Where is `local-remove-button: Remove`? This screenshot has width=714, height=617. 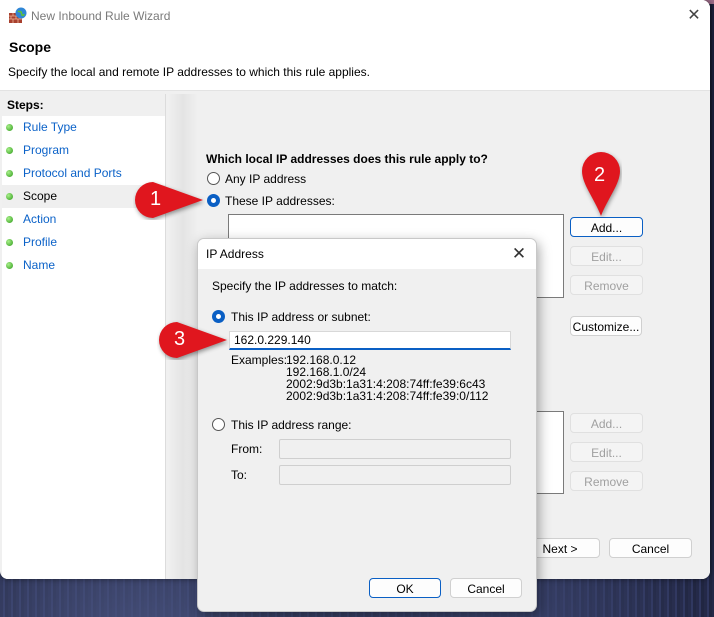 local-remove-button: Remove is located at coordinates (606, 285).